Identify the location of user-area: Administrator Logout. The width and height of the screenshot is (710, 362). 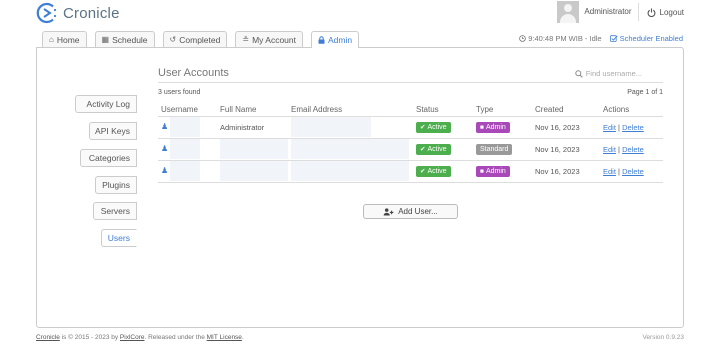
(620, 12).